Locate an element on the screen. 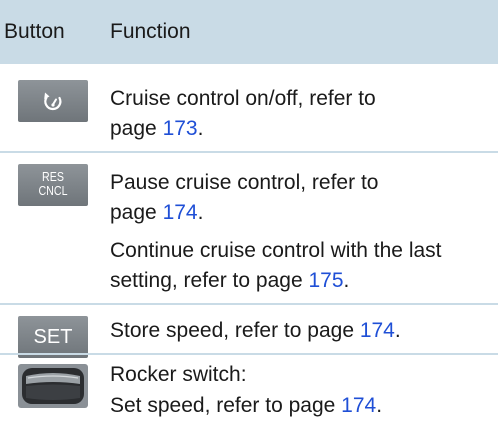 The height and width of the screenshot is (424, 498). row-text-line: Continue cruise control with the last is located at coordinates (276, 250).